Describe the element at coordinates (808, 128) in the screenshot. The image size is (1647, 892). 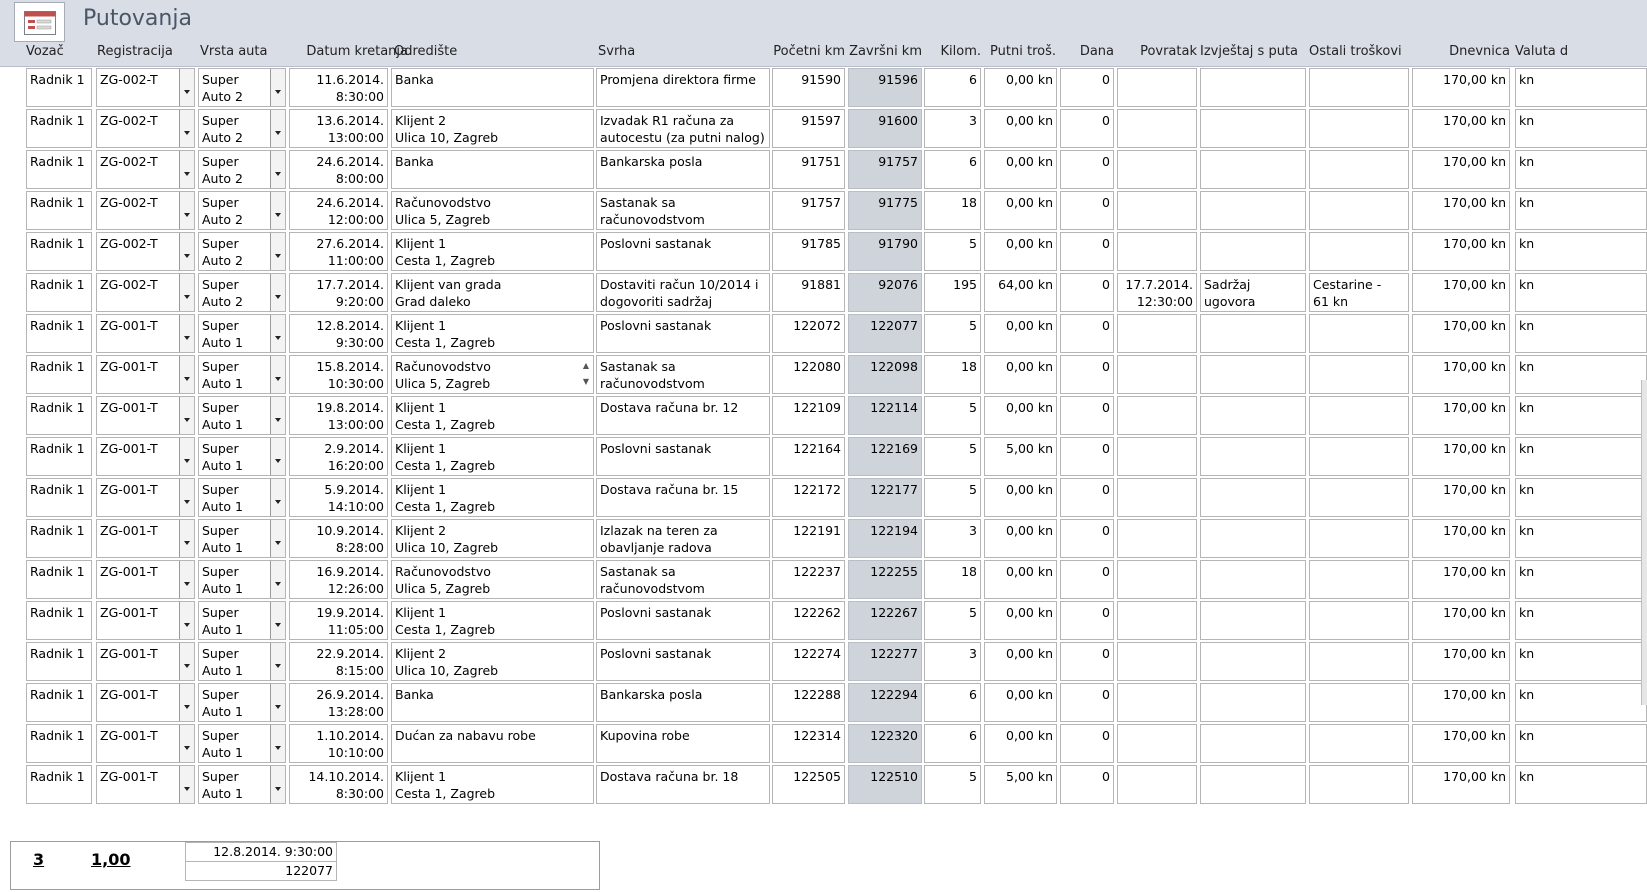
I see `field-pocetni: 91597` at that location.